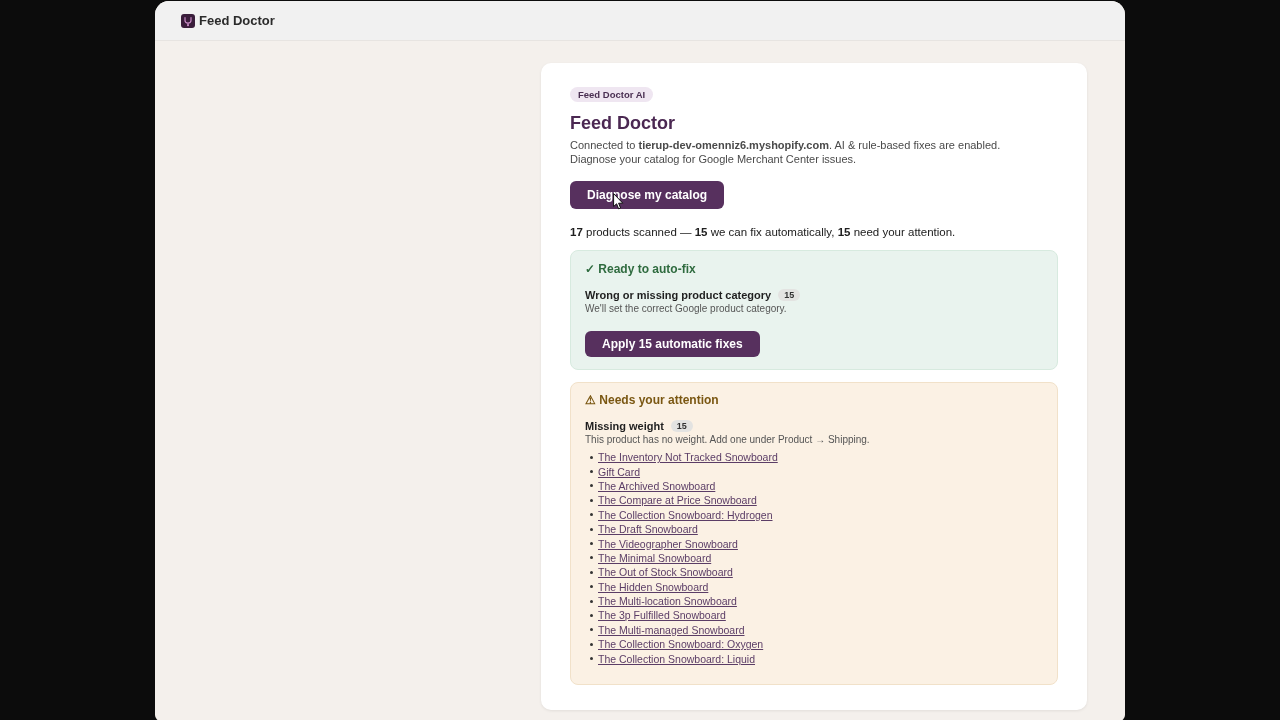 This screenshot has width=1280, height=720. What do you see at coordinates (668, 543) in the screenshot?
I see `product-link: The Videographer Snowboard` at bounding box center [668, 543].